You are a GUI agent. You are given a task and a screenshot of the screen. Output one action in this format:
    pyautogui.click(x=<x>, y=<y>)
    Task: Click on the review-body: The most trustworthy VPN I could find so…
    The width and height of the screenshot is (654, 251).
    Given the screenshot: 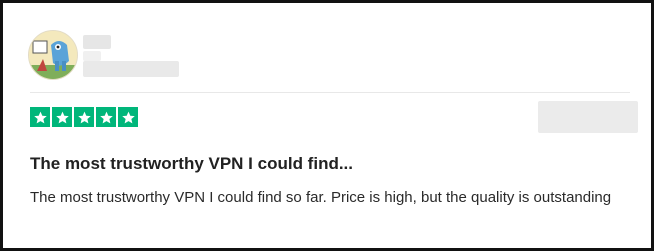 What is the action you would take?
    pyautogui.click(x=321, y=197)
    